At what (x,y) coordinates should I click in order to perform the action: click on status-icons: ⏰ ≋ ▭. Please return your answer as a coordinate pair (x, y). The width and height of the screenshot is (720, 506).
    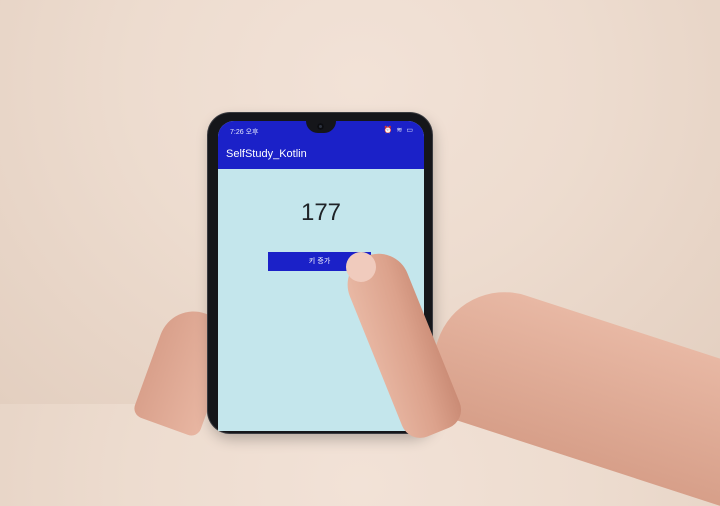
    Looking at the image, I should click on (399, 130).